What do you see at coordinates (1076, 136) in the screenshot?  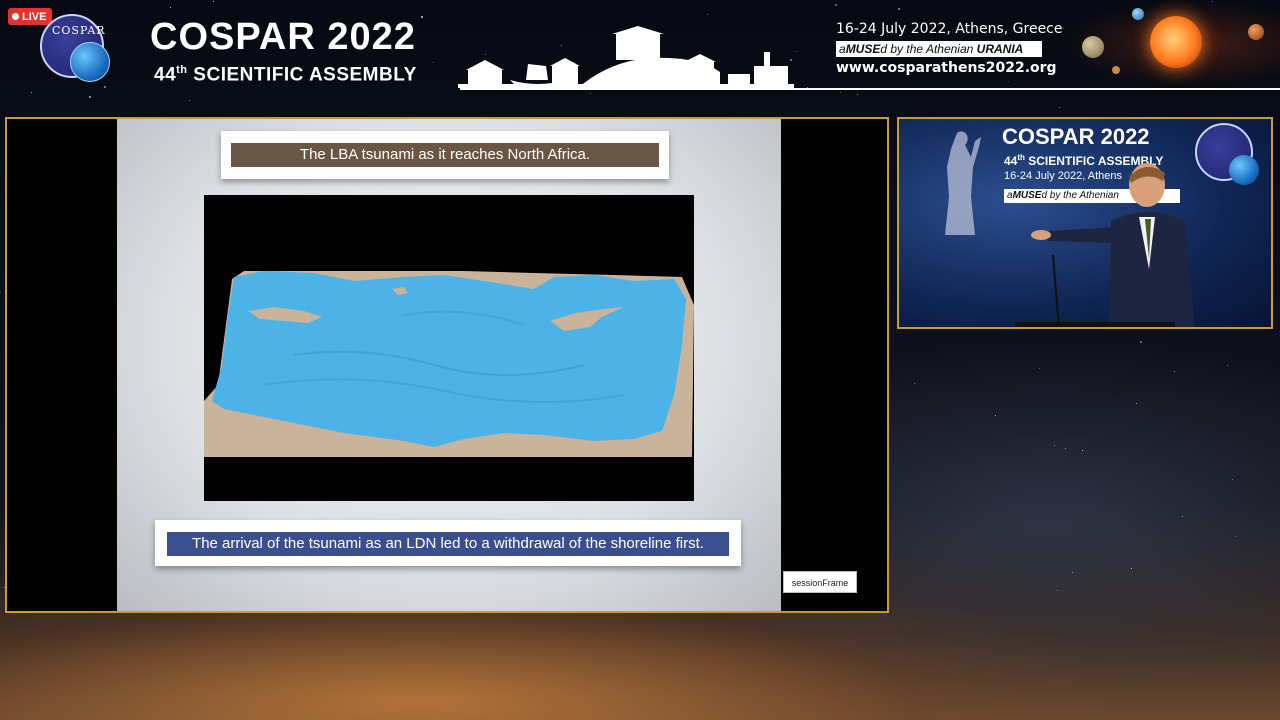 I see `video-event-title: COSPAR 2022` at bounding box center [1076, 136].